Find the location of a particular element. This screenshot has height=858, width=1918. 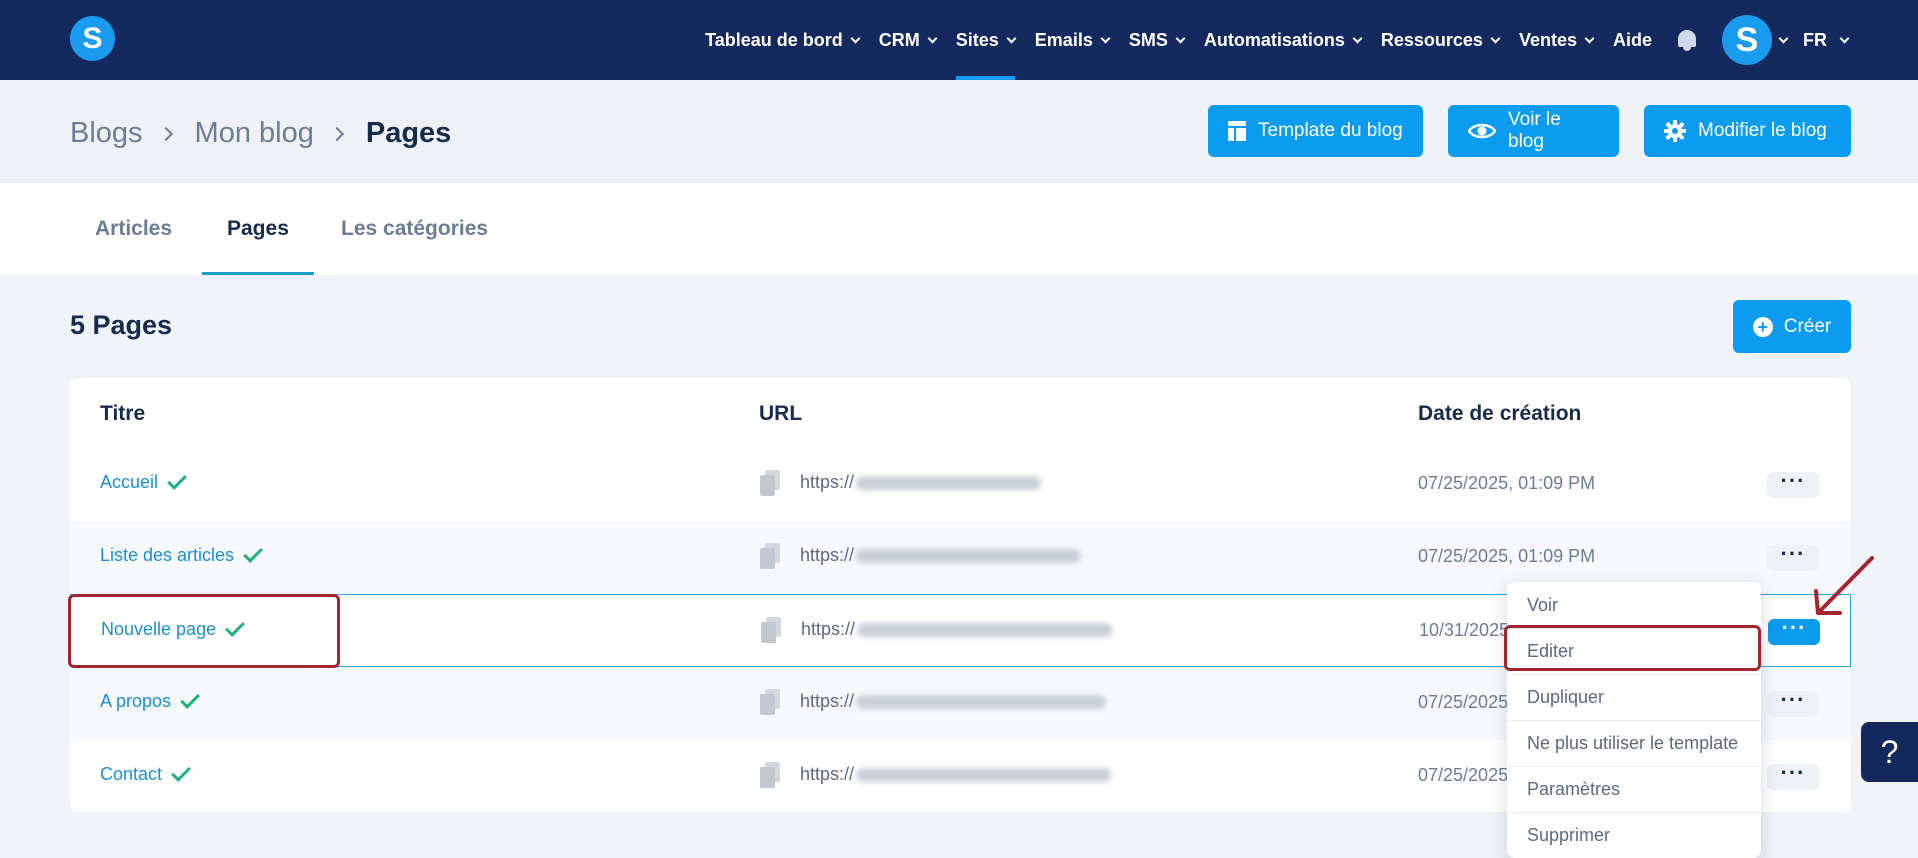

nav-item-automatisations: Automatisations is located at coordinates (1283, 40).